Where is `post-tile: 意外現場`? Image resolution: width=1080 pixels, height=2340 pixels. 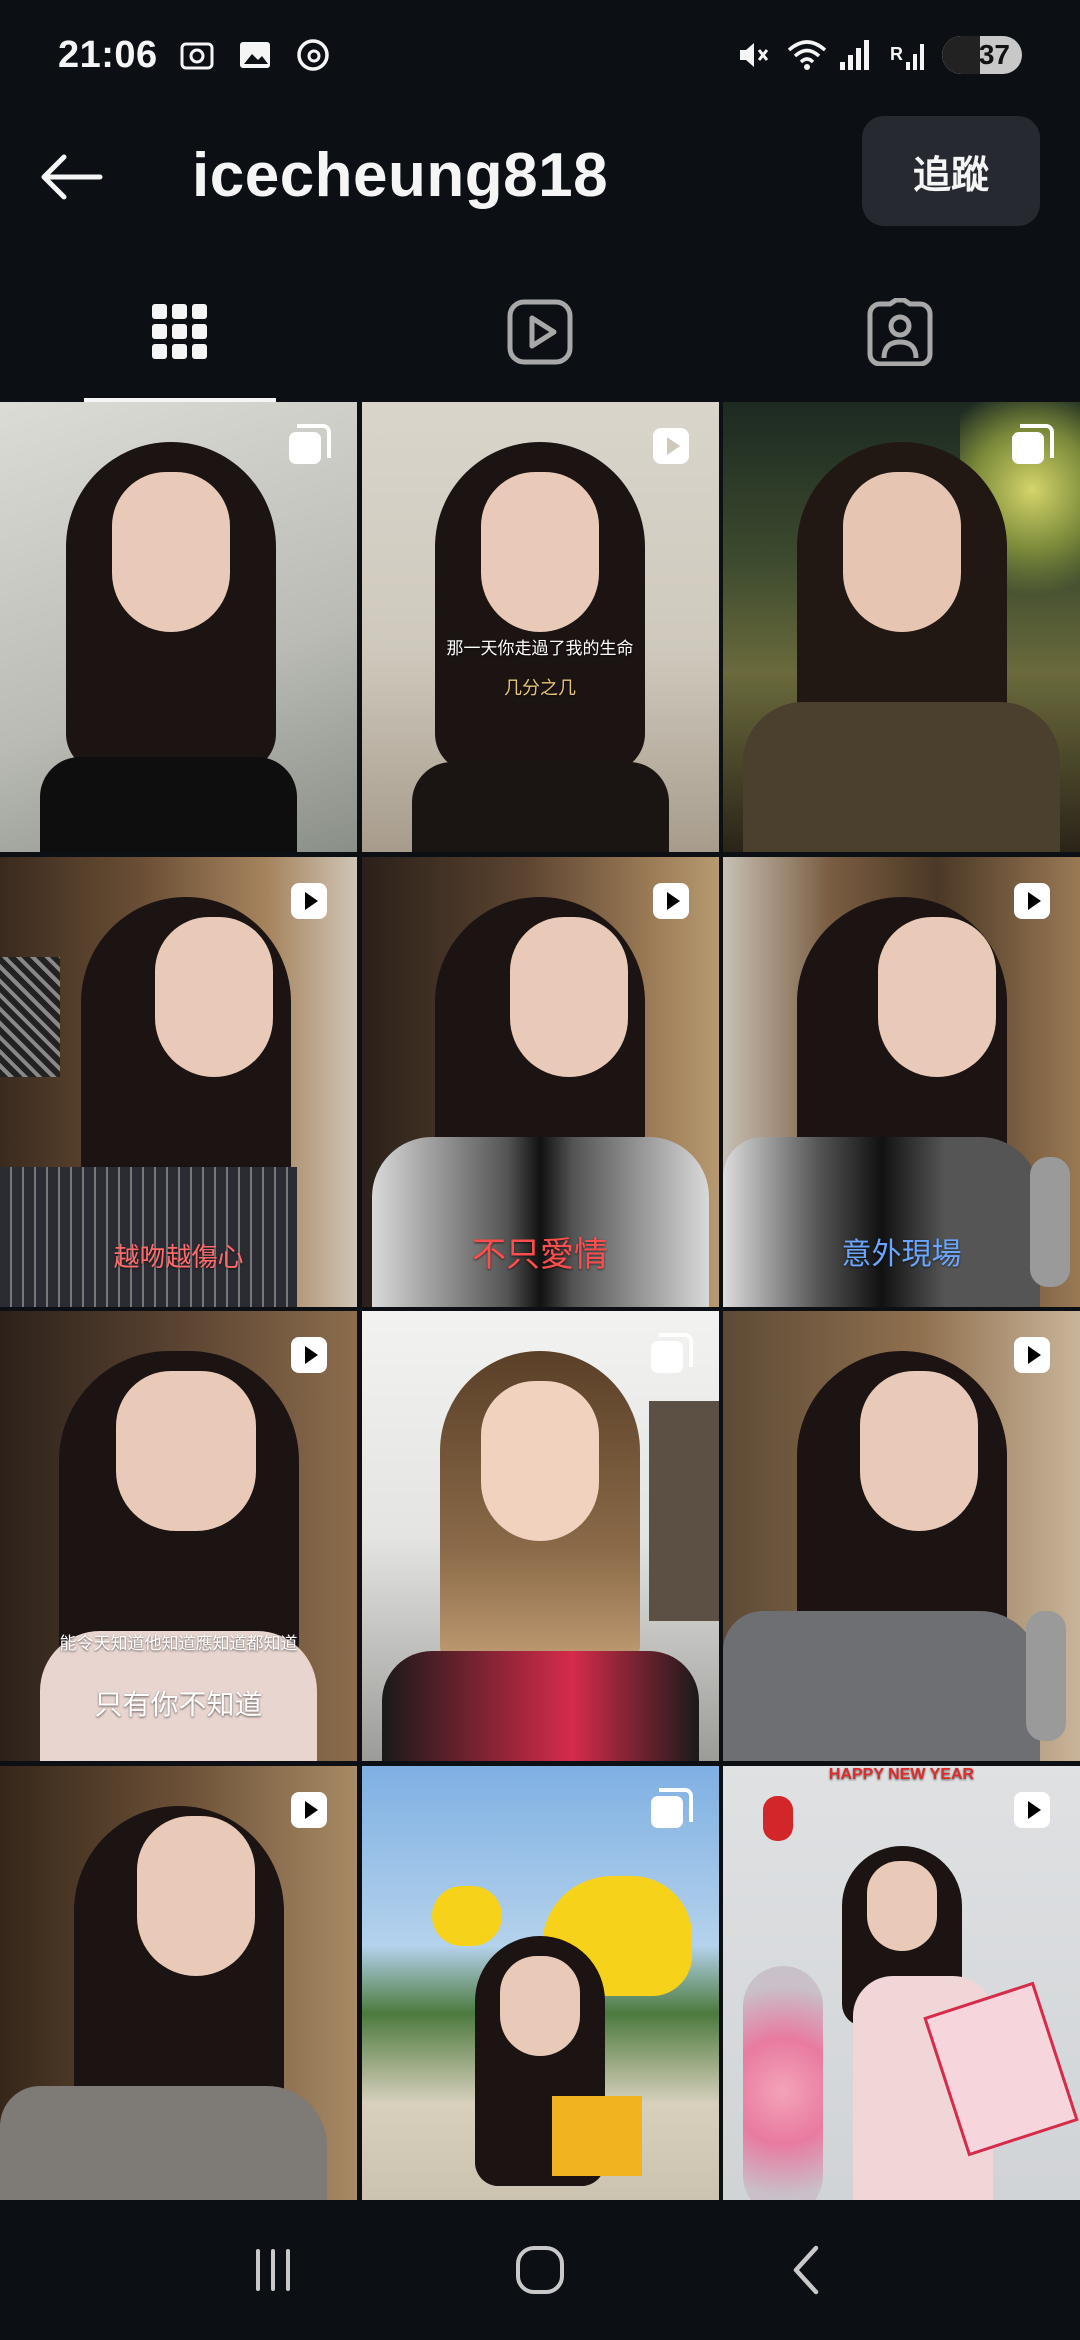 post-tile: 意外現場 is located at coordinates (901, 1081).